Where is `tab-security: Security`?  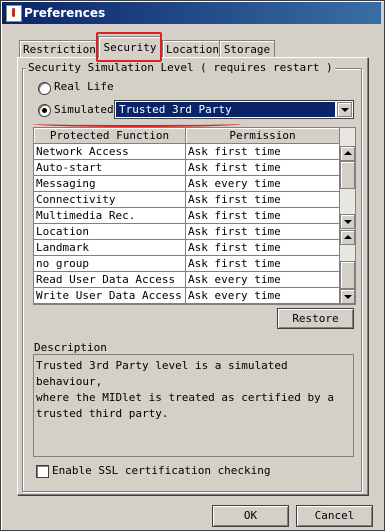
tab-security: Security is located at coordinates (130, 47).